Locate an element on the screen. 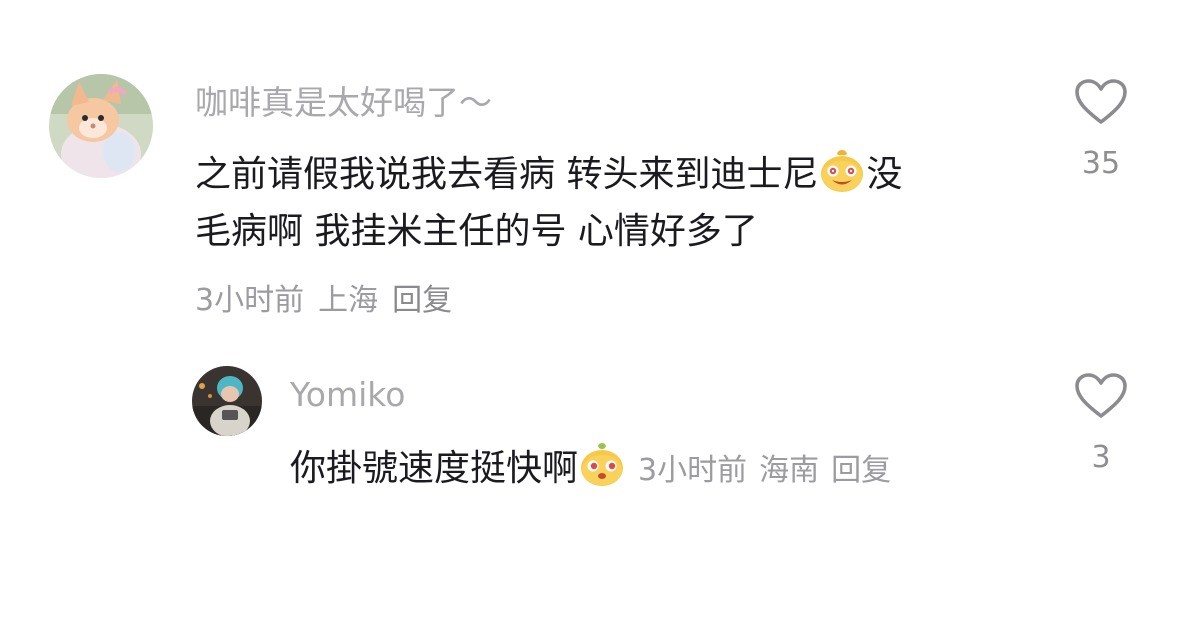 The width and height of the screenshot is (1179, 636). comment-username: 咖啡真是太好喝了～ is located at coordinates (343, 103).